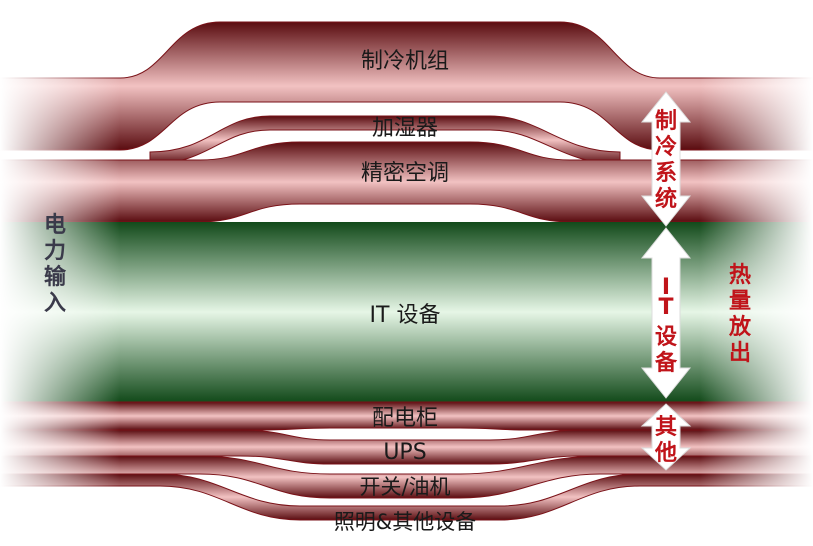  What do you see at coordinates (740, 327) in the screenshot?
I see `svg-text: 放` at bounding box center [740, 327].